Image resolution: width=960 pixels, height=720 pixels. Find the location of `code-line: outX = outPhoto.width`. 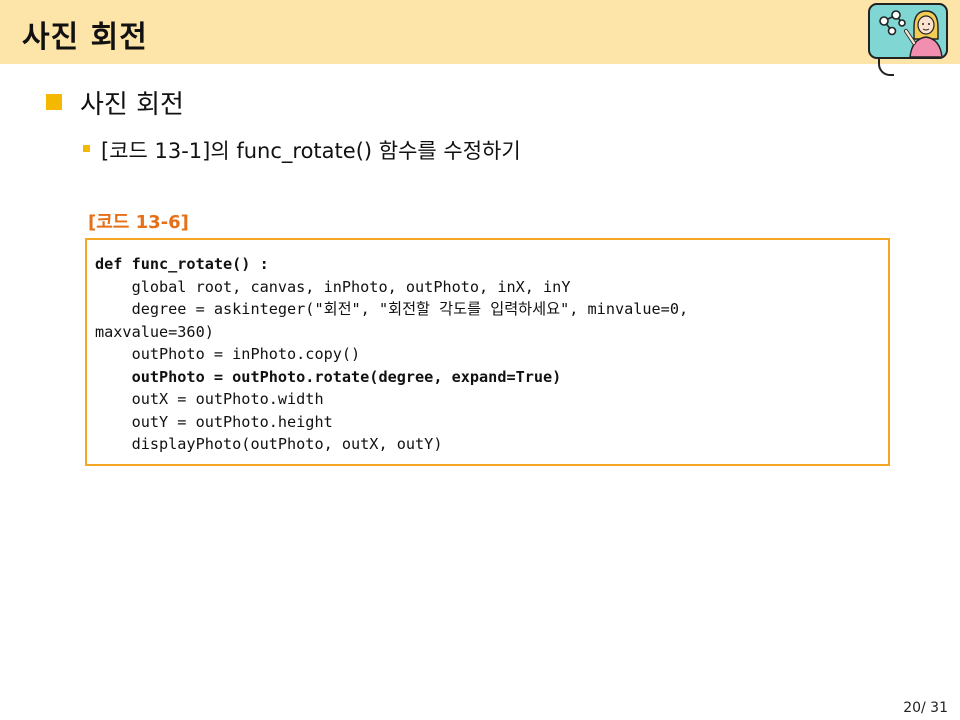

code-line: outX = outPhoto.width is located at coordinates (209, 399).